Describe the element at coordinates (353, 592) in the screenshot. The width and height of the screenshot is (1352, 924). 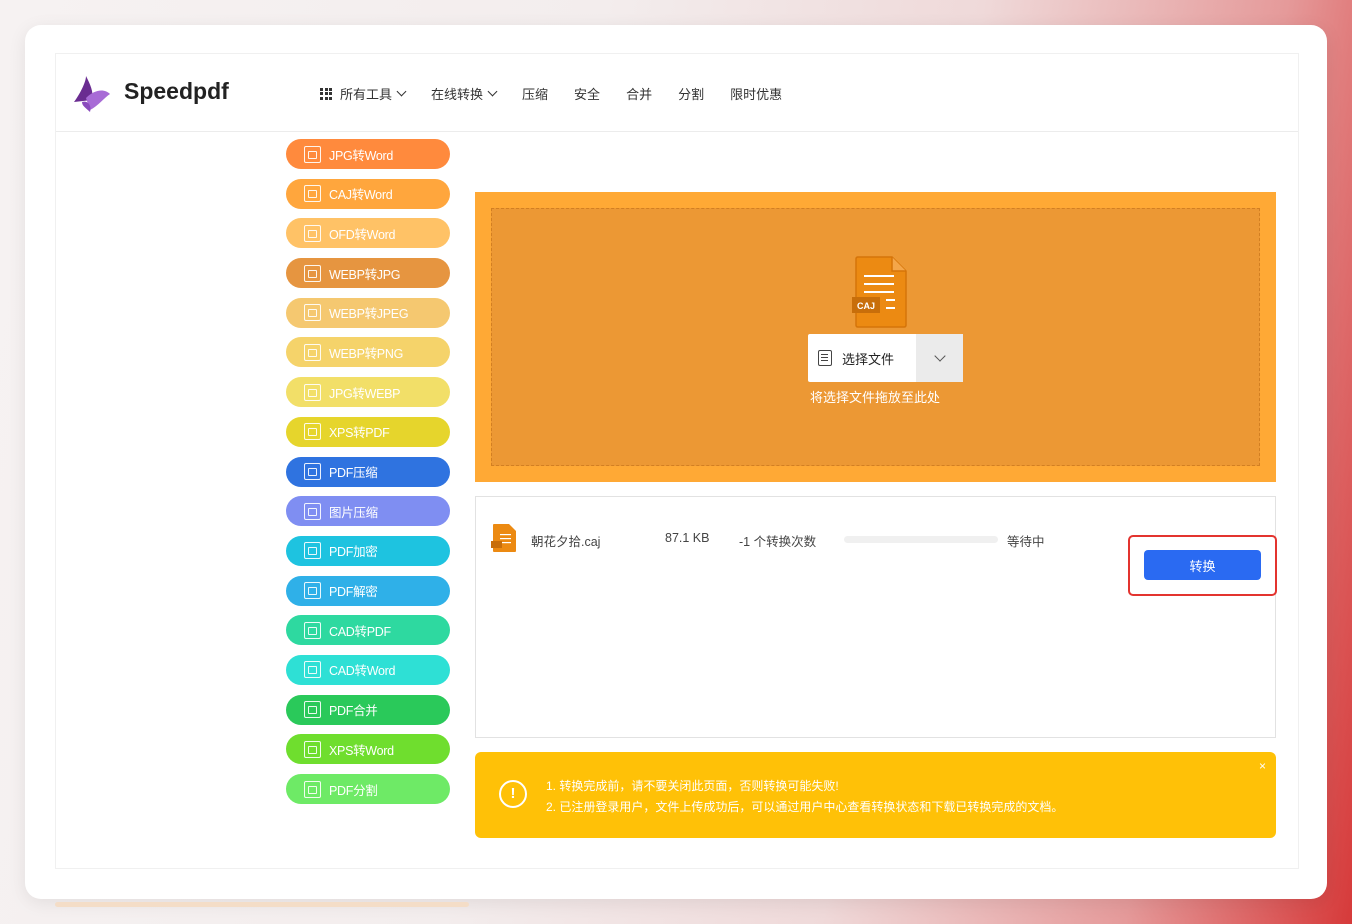
I see `sidebar-item-label: PDF解密` at that location.